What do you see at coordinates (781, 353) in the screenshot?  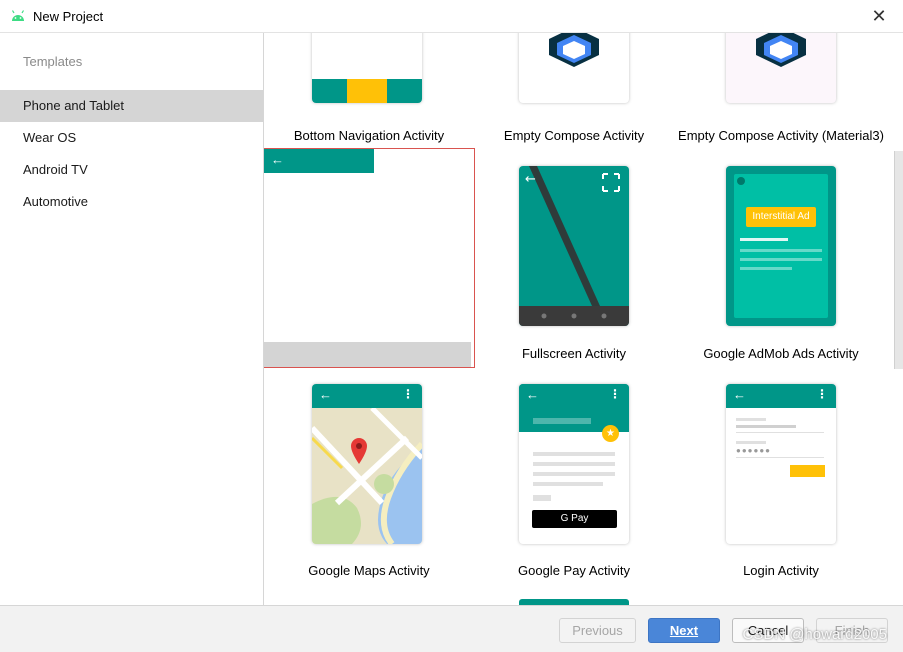 I see `template-label: Google AdMob Ads Activity` at bounding box center [781, 353].